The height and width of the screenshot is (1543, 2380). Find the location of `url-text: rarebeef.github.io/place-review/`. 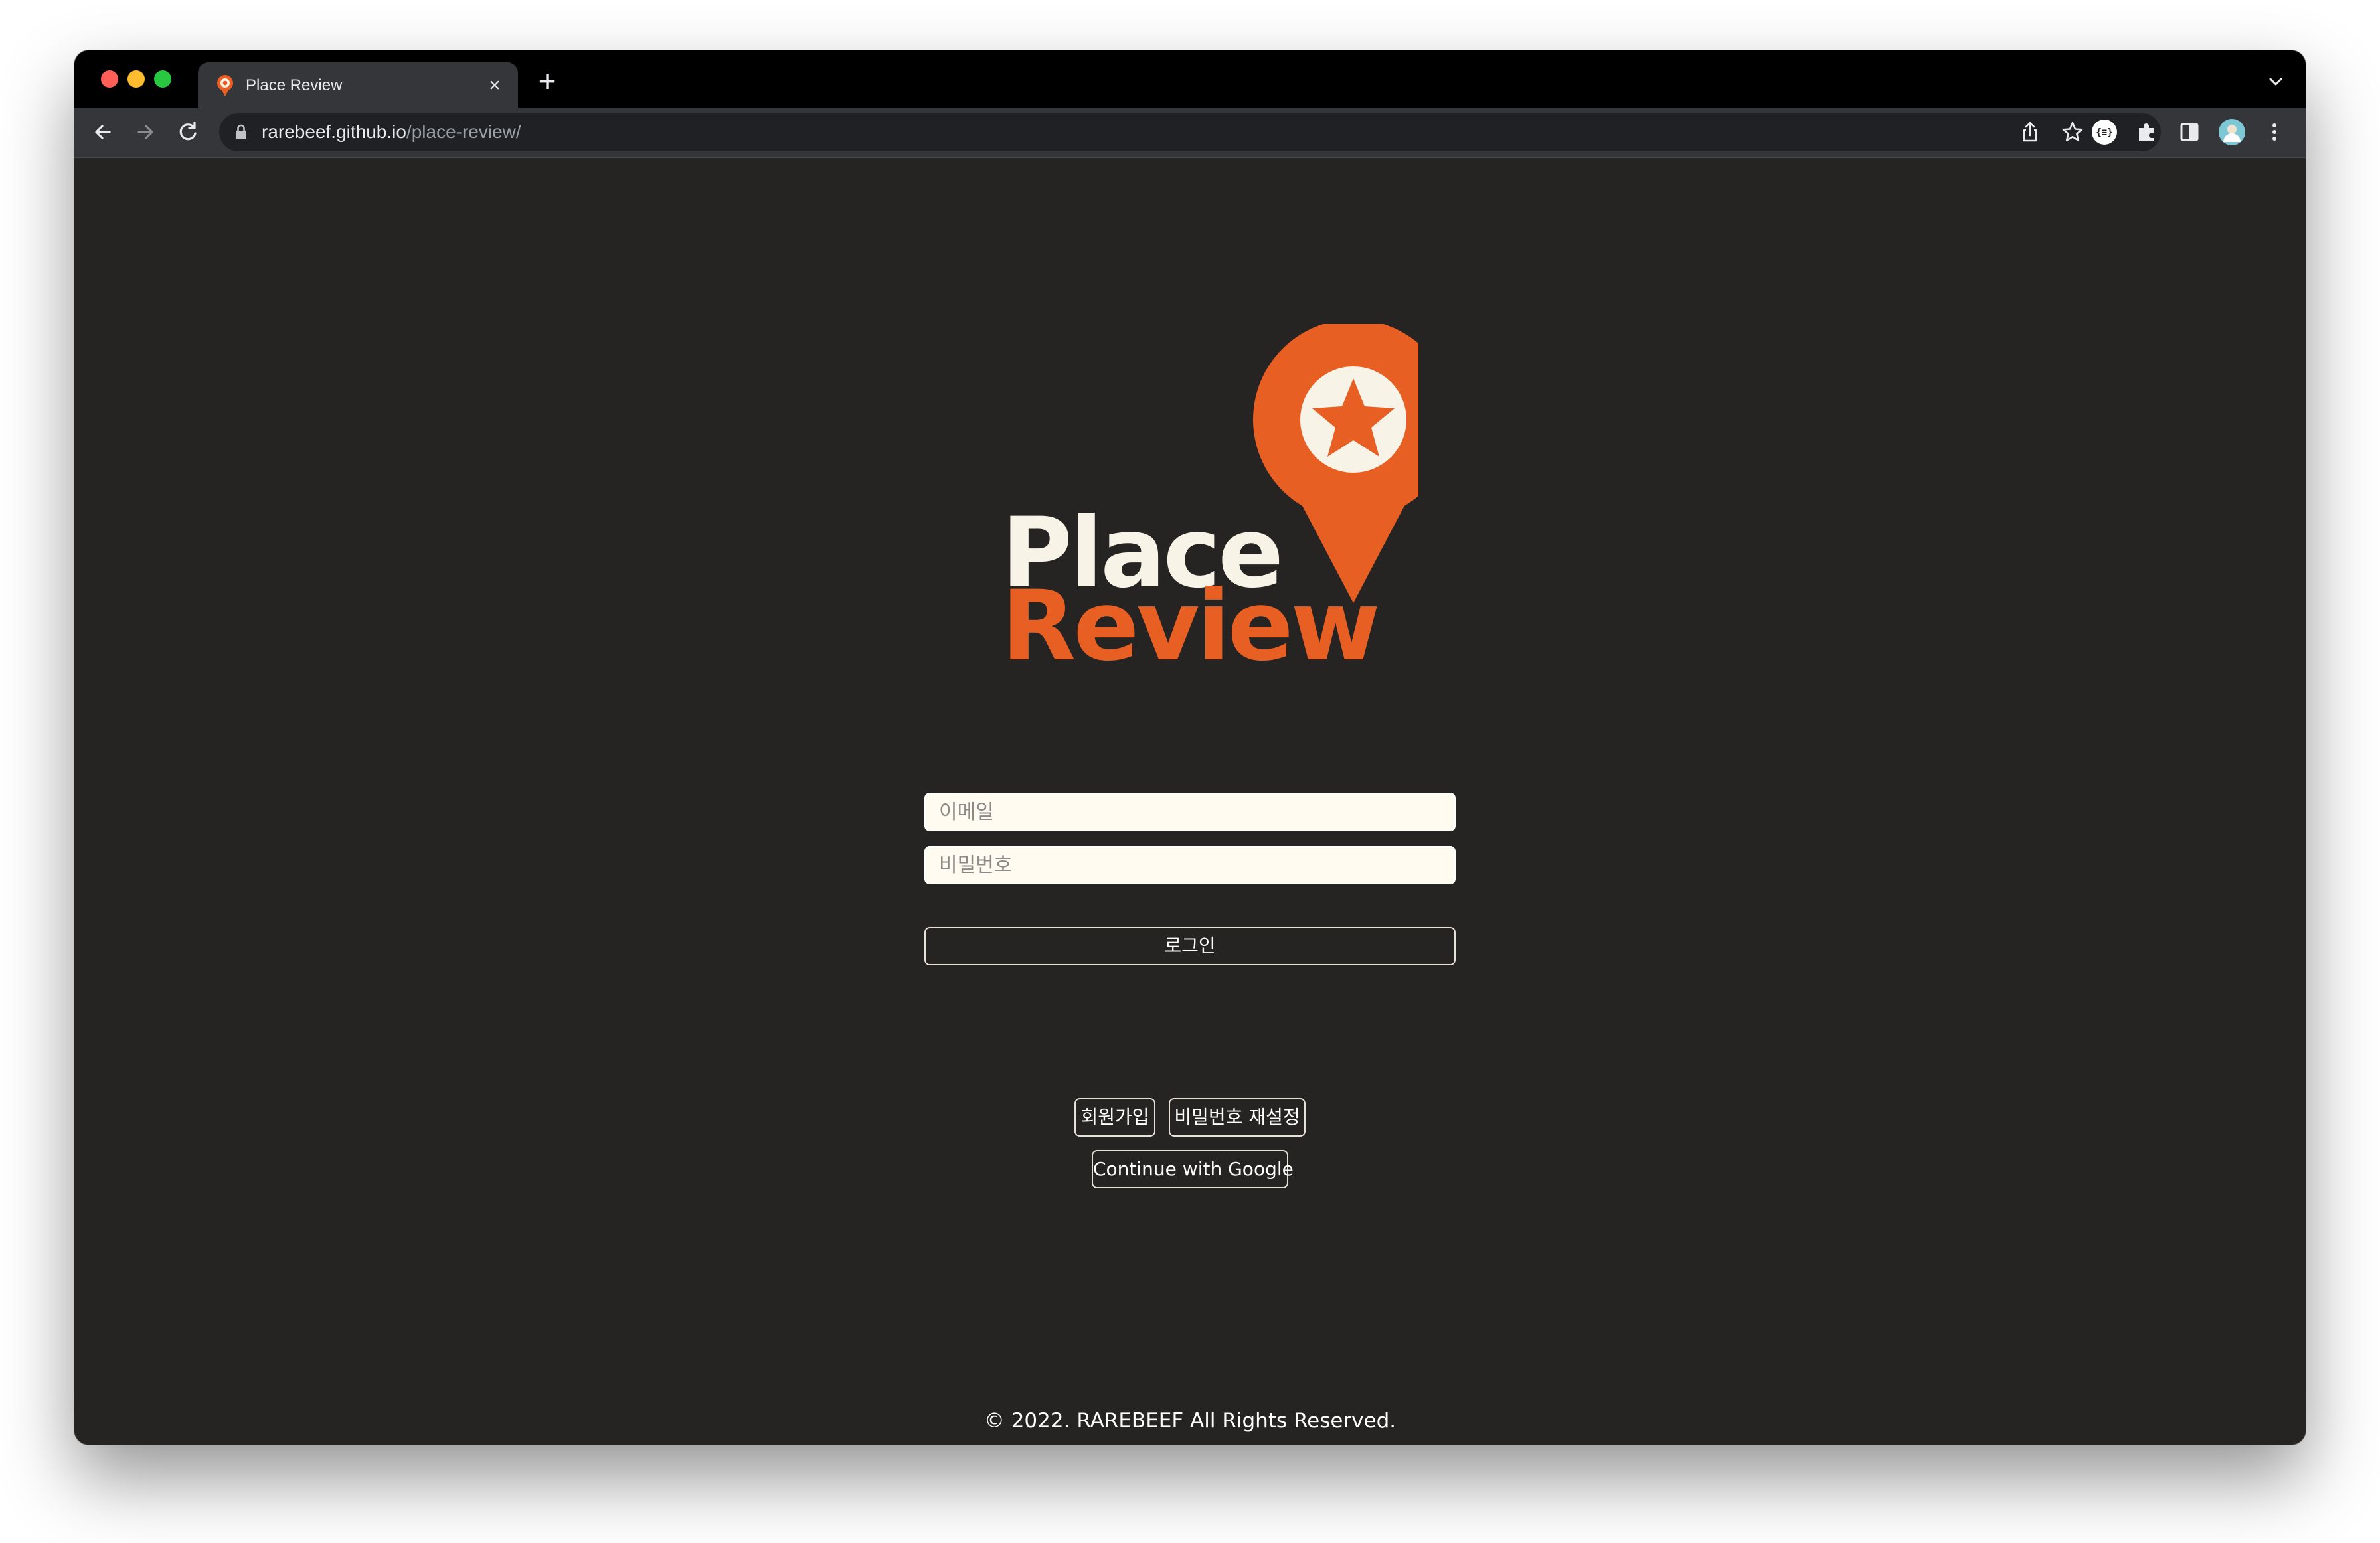

url-text: rarebeef.github.io/place-review/ is located at coordinates (391, 132).